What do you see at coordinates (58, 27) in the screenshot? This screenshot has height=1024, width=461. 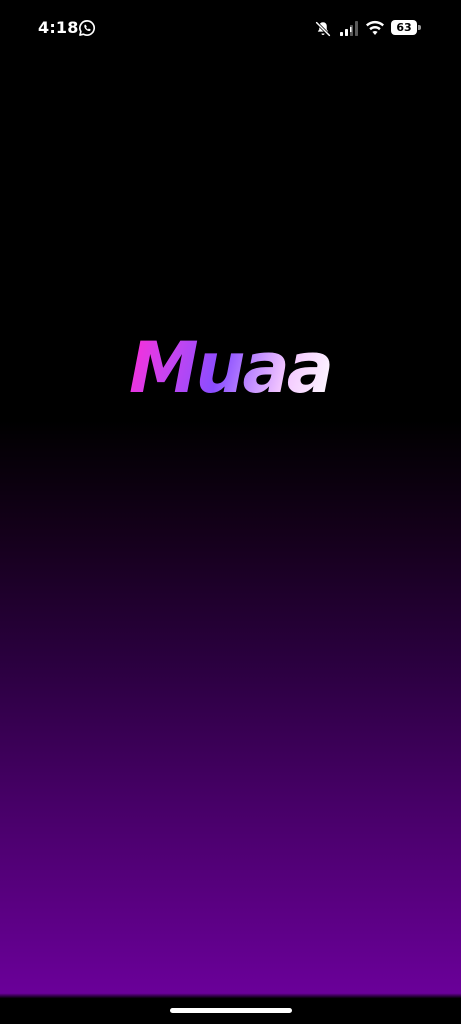 I see `status-time: 4:18` at bounding box center [58, 27].